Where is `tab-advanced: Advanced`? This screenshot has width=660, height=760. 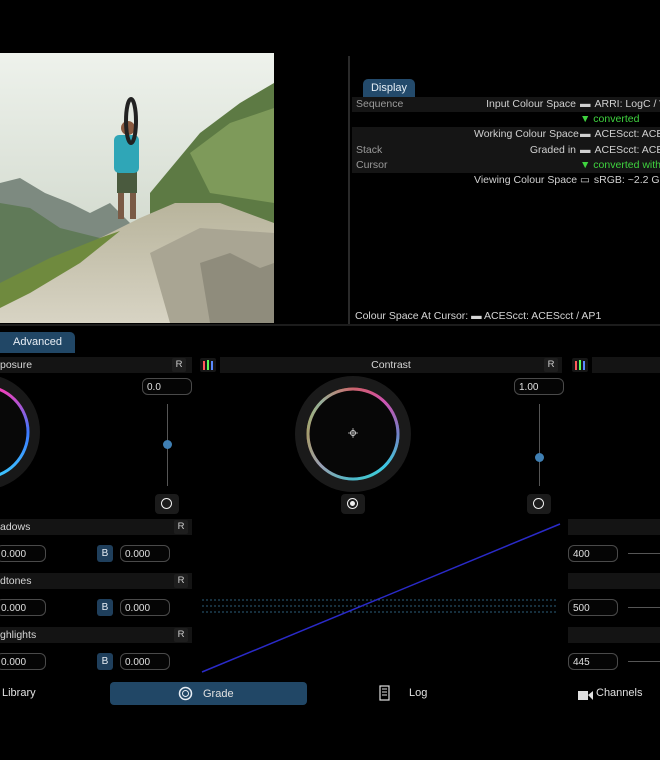 tab-advanced: Advanced is located at coordinates (37, 342).